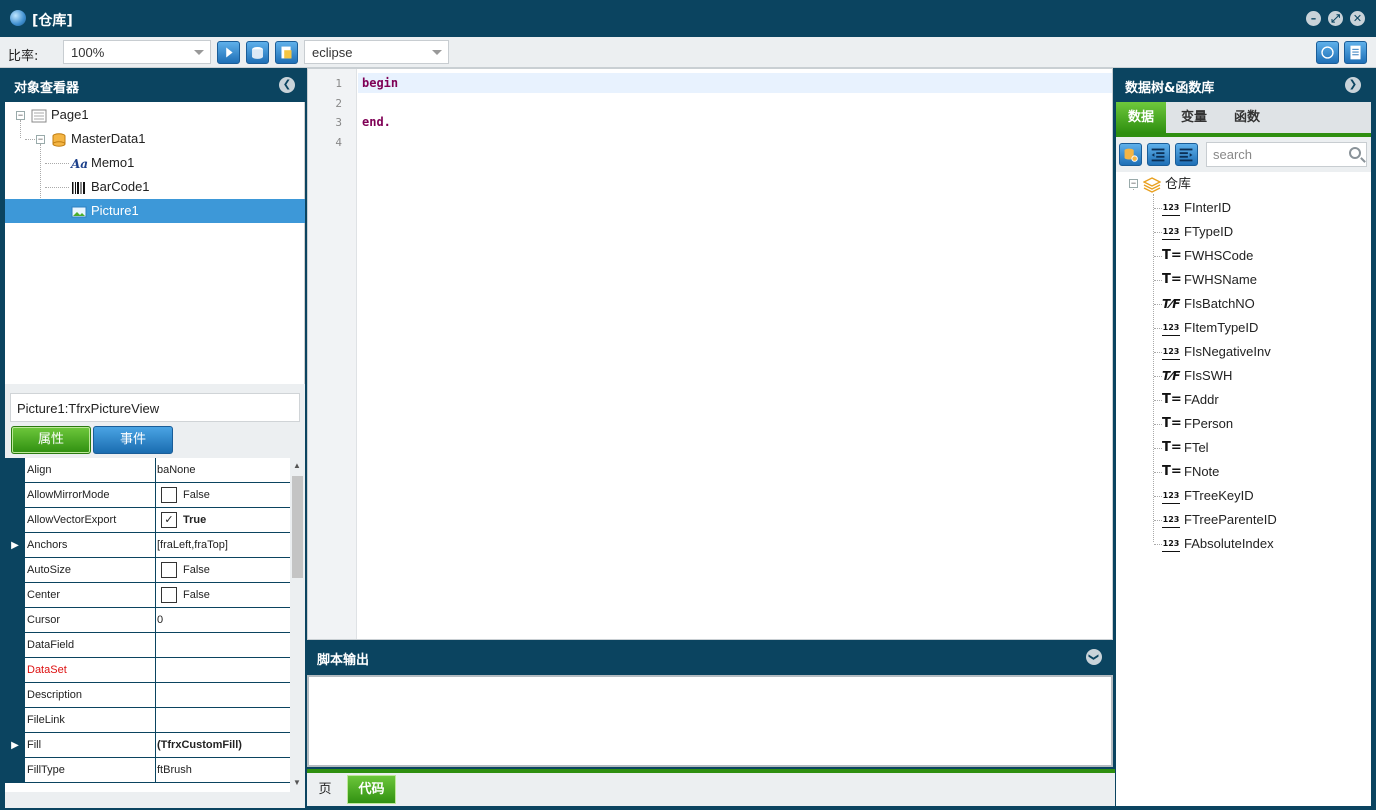  Describe the element at coordinates (297, 625) in the screenshot. I see `property-scrollbar: ▲ ▼` at that location.